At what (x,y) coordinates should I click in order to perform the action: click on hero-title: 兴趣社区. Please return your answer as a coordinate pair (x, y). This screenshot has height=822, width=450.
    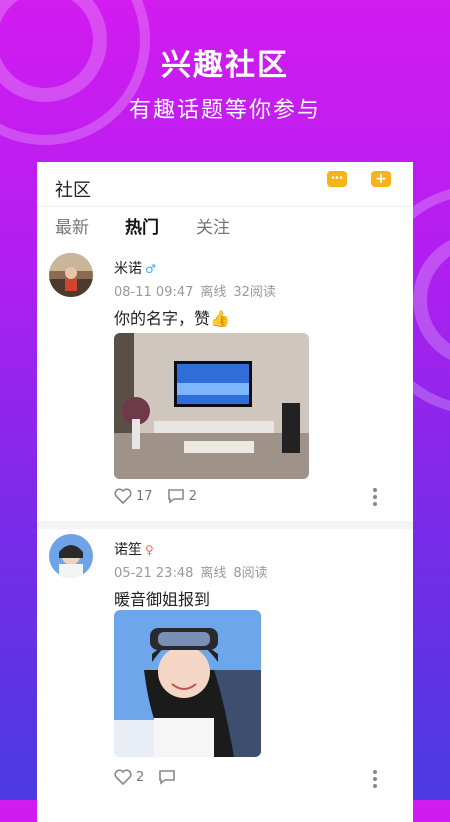
    Looking at the image, I should click on (225, 65).